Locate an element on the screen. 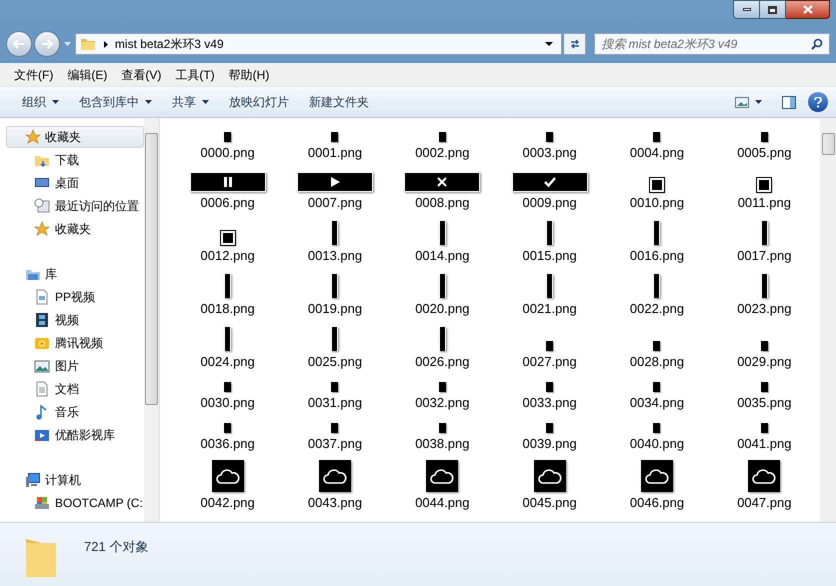 The width and height of the screenshot is (836, 586). file-item: 0019.png is located at coordinates (335, 290).